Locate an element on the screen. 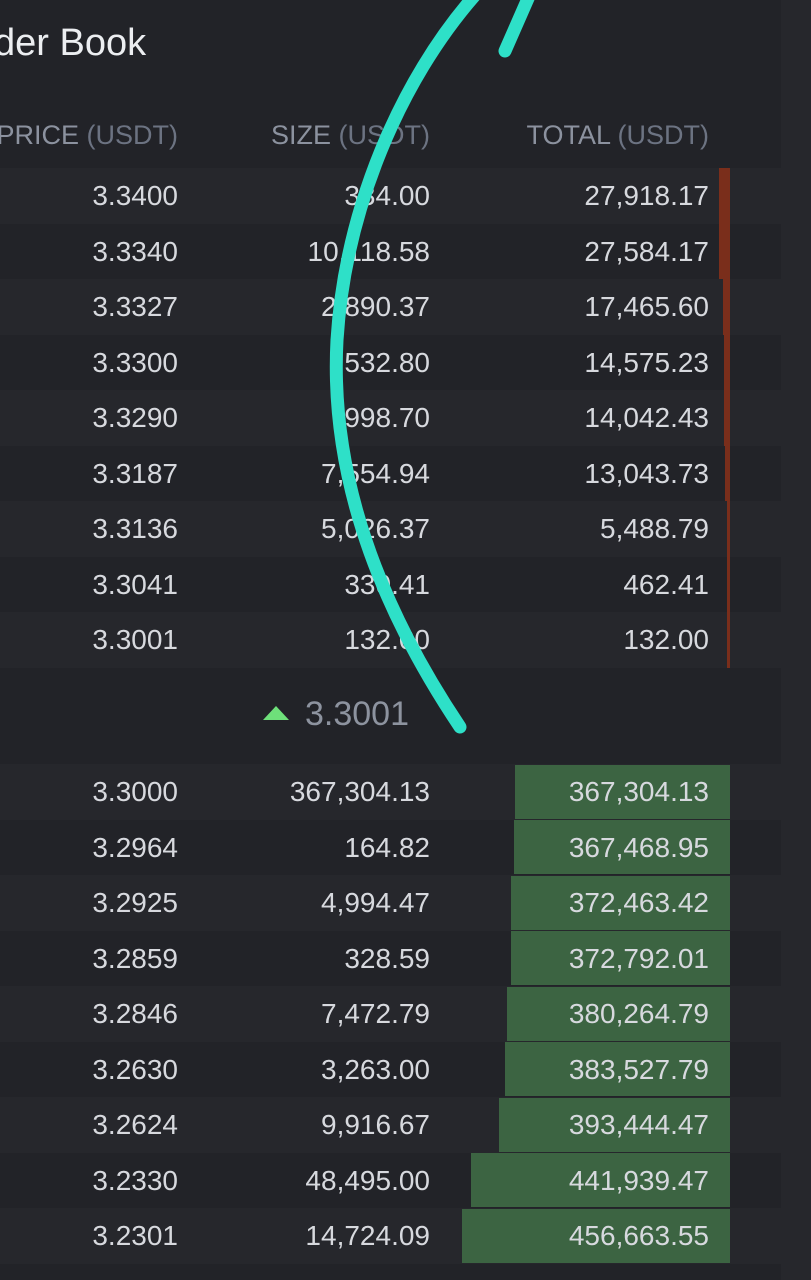 Image resolution: width=811 pixels, height=1280 pixels. bid-row: 3.2925 4,994.47 372,463.42 is located at coordinates (390, 903).